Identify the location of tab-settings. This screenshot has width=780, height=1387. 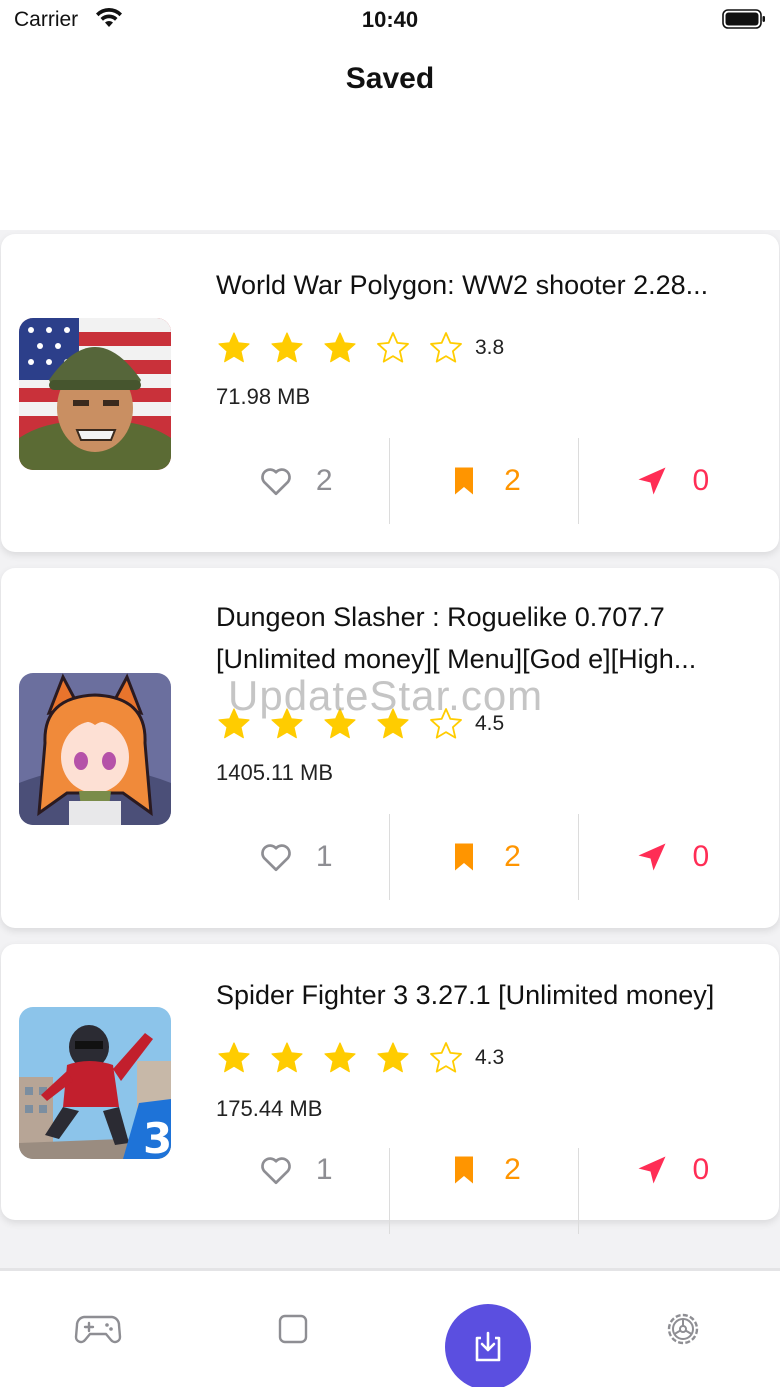
(682, 1329).